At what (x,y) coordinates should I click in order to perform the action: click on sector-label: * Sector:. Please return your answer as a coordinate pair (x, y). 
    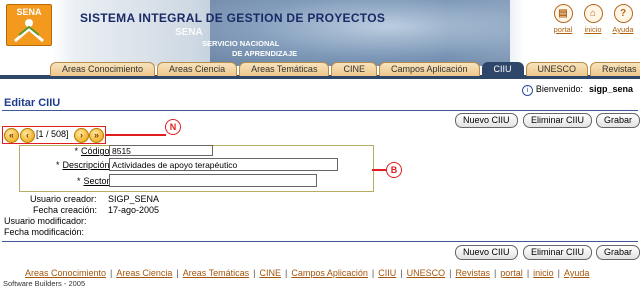
    Looking at the image, I should click on (94, 181).